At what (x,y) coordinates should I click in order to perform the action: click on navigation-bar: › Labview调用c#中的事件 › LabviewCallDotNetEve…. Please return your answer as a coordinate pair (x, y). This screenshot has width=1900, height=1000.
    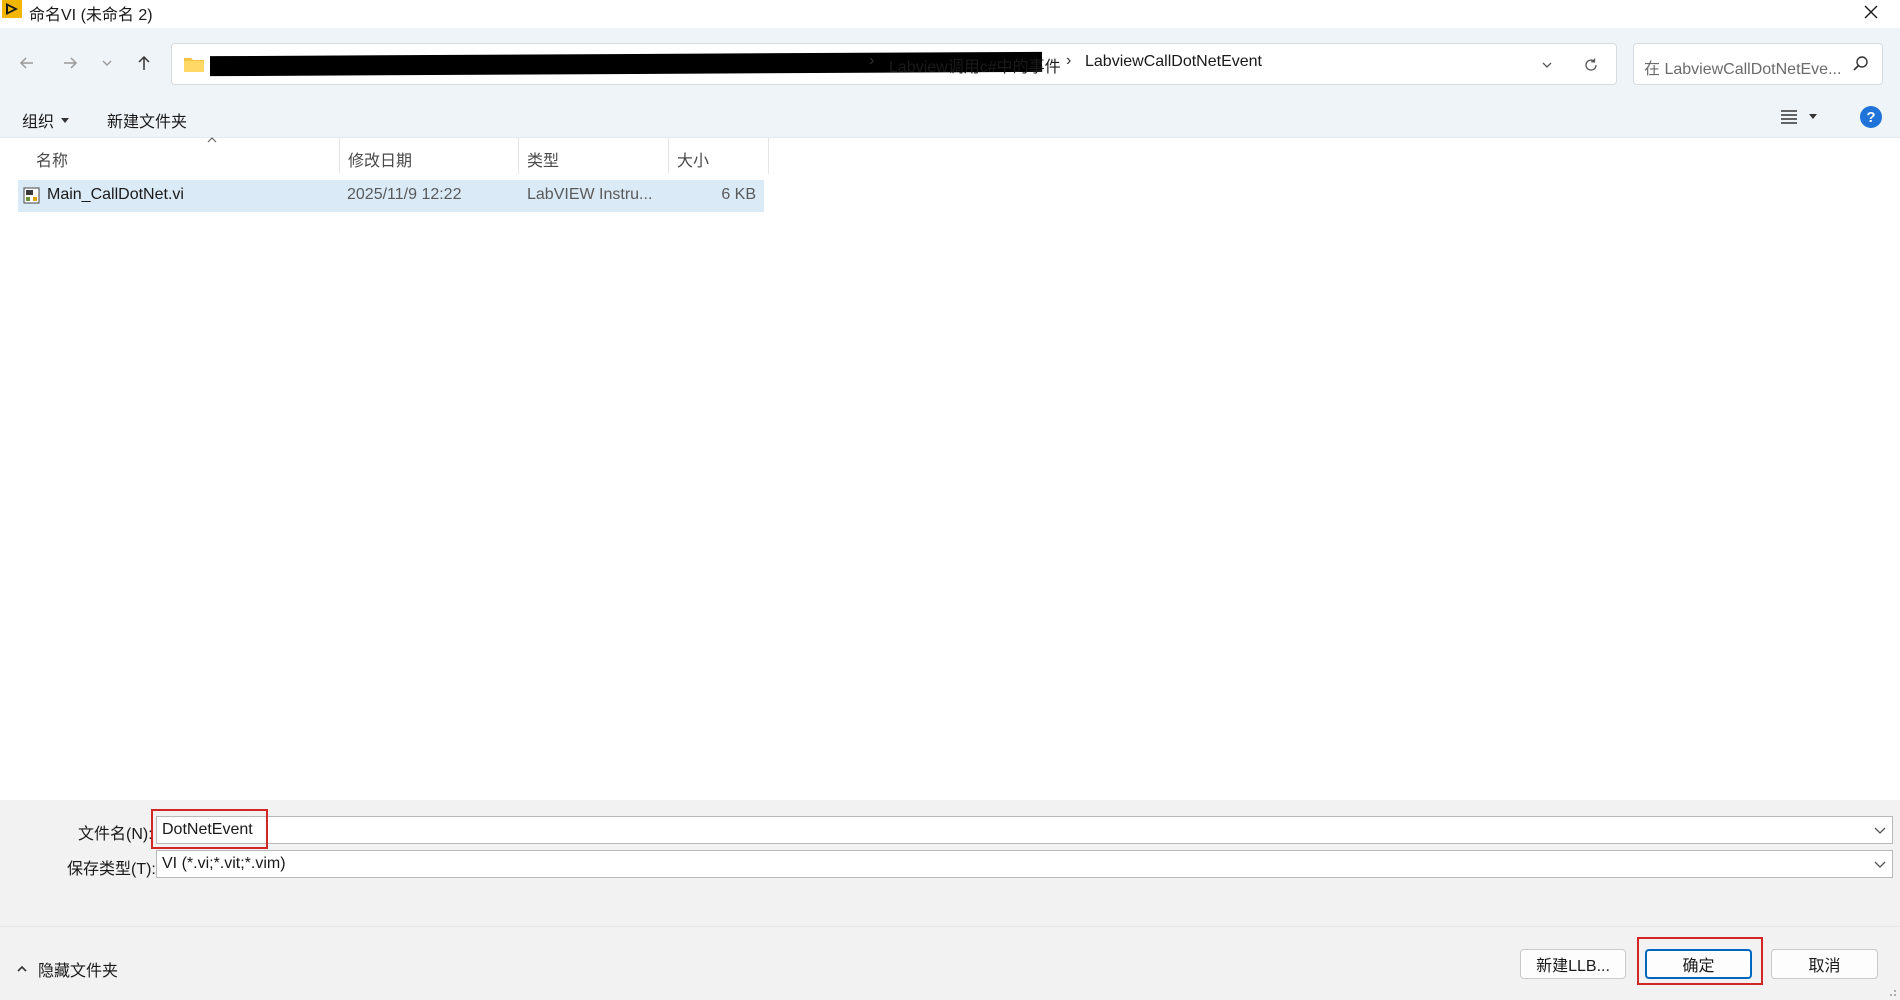
    Looking at the image, I should click on (950, 63).